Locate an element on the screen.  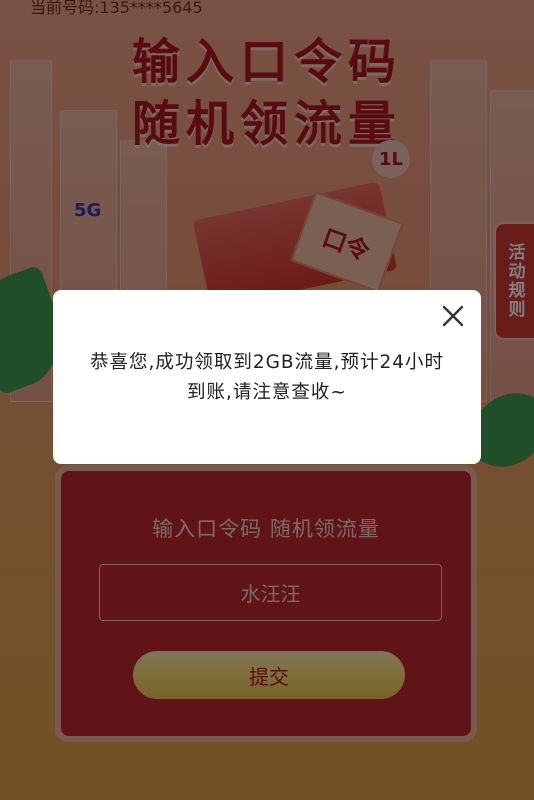
dialog-message: 恭喜您,成功领取到2GB流量,预计24小时到账,请注意查收~ is located at coordinates (267, 377).